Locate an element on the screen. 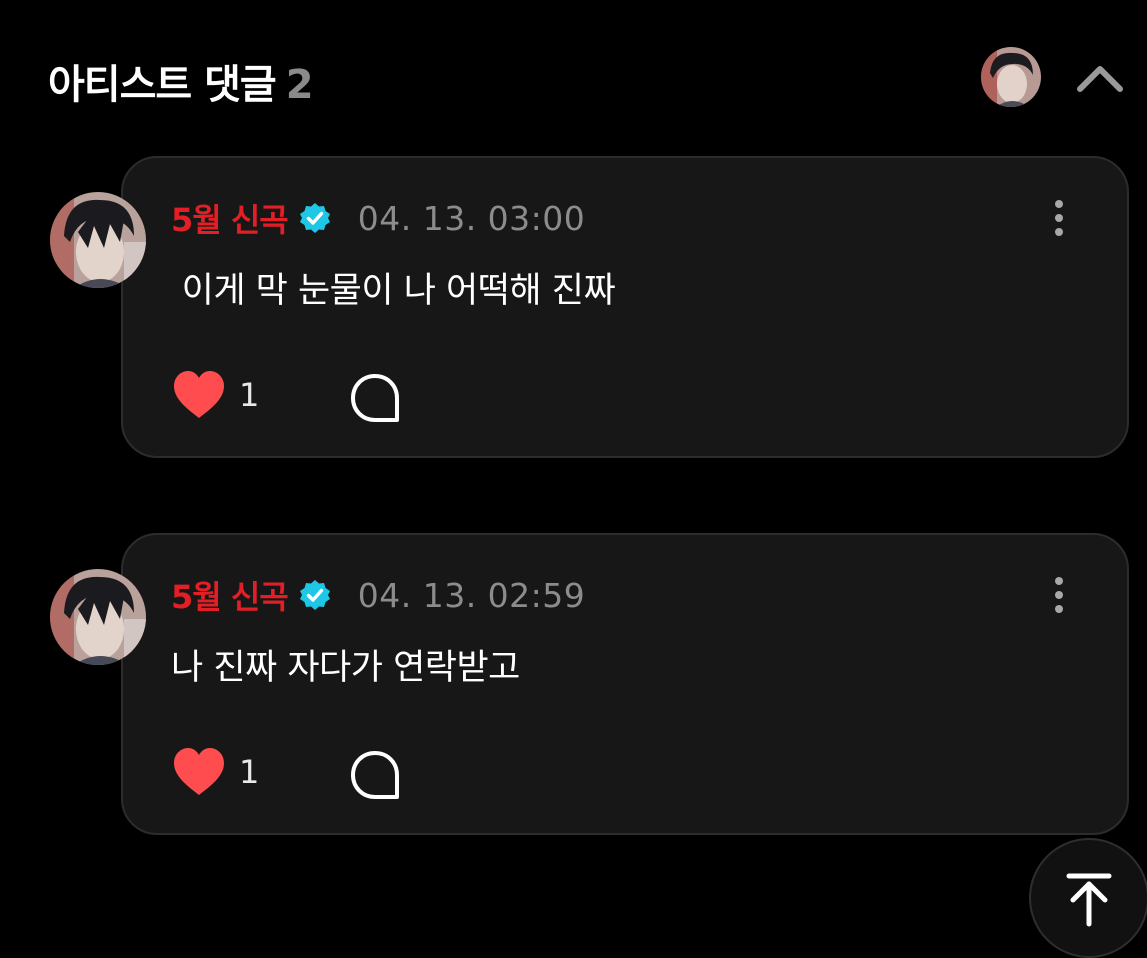 The width and height of the screenshot is (1147, 958). scroll-to-top-button is located at coordinates (1088, 898).